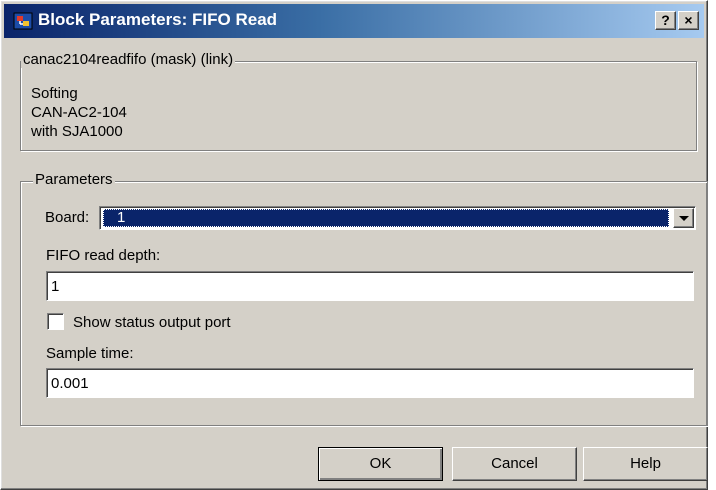 The height and width of the screenshot is (490, 716). I want to click on ok-button: OK, so click(380, 464).